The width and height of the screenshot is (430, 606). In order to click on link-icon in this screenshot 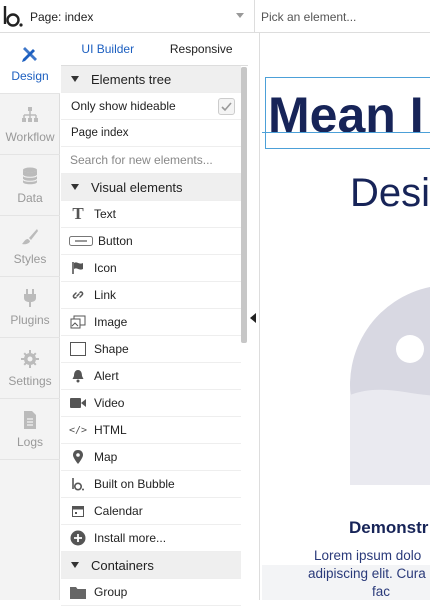, I will do `click(78, 295)`.